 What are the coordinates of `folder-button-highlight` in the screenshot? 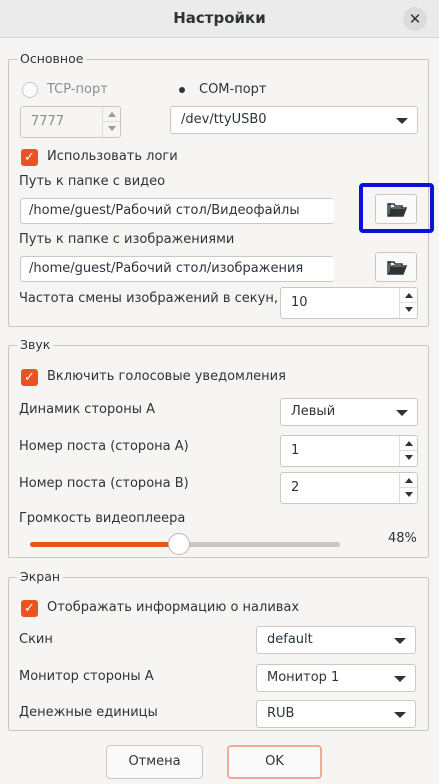 It's located at (396, 208).